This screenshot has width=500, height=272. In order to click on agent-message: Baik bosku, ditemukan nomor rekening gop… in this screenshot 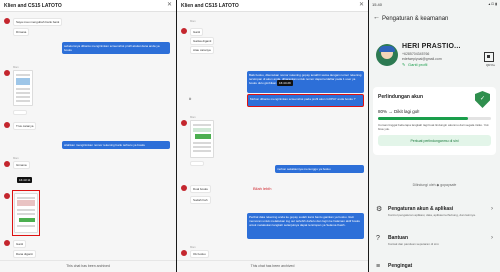, I will do `click(305, 82)`.